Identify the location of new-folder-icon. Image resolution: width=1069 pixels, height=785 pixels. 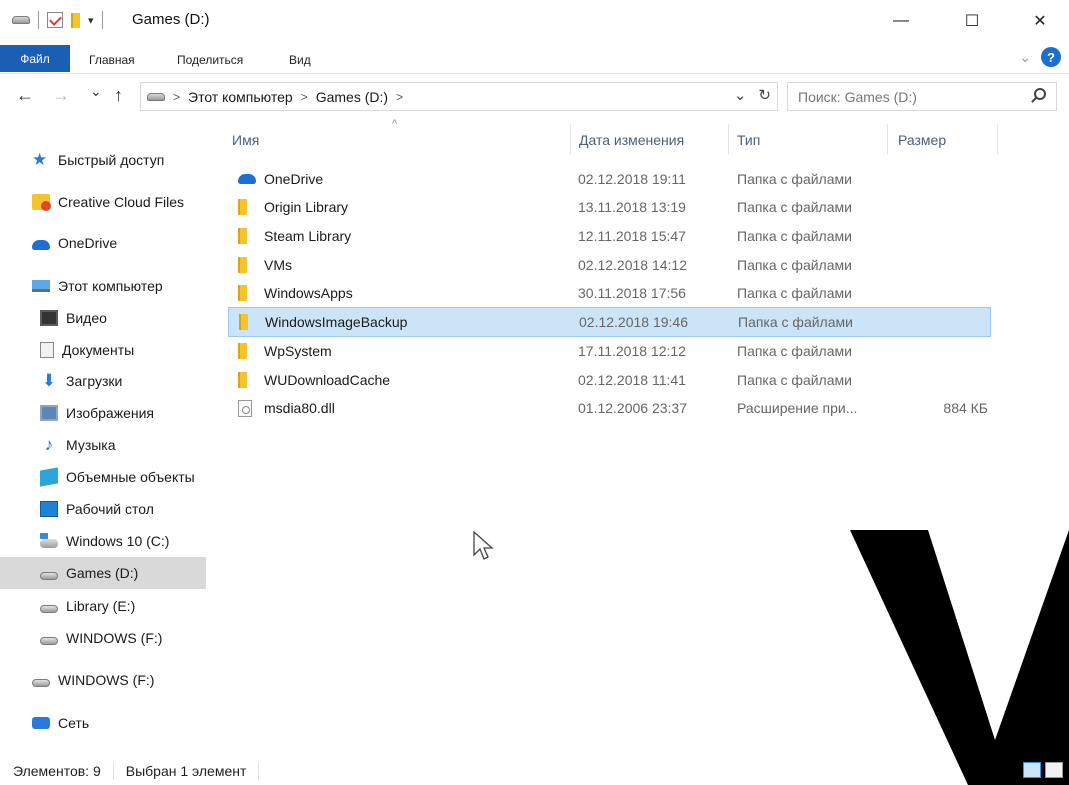
(75, 20).